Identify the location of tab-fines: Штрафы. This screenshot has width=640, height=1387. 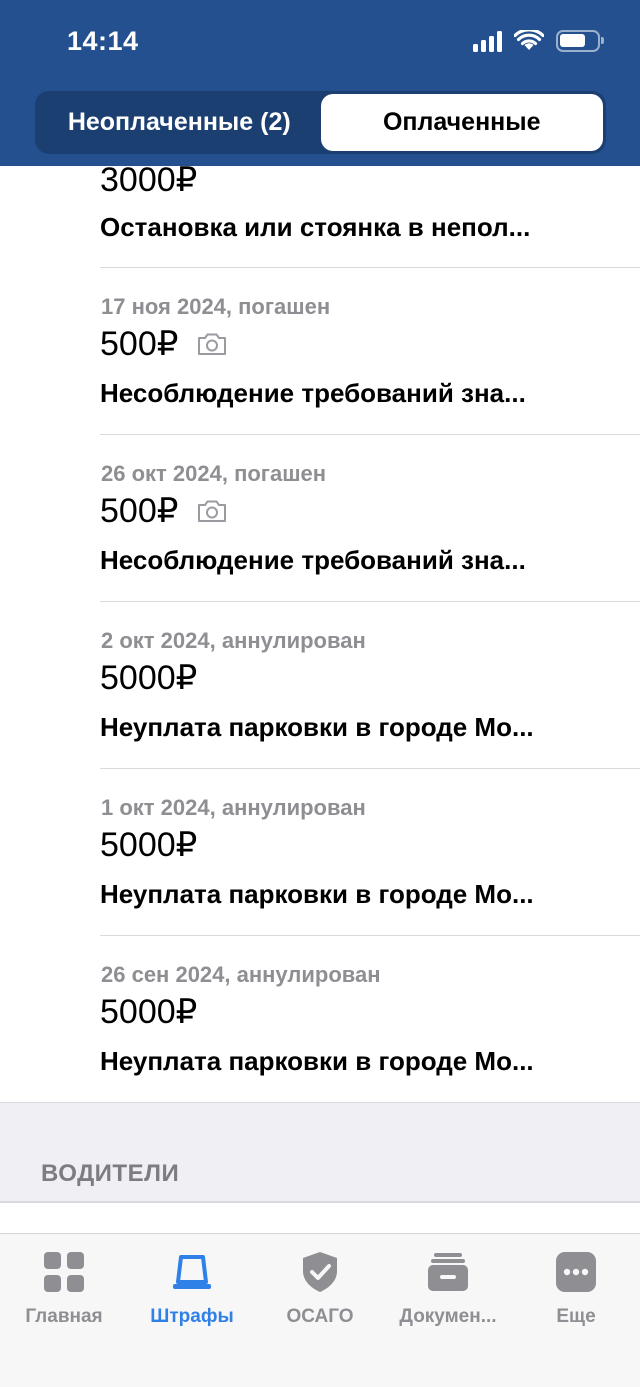
(192, 1310).